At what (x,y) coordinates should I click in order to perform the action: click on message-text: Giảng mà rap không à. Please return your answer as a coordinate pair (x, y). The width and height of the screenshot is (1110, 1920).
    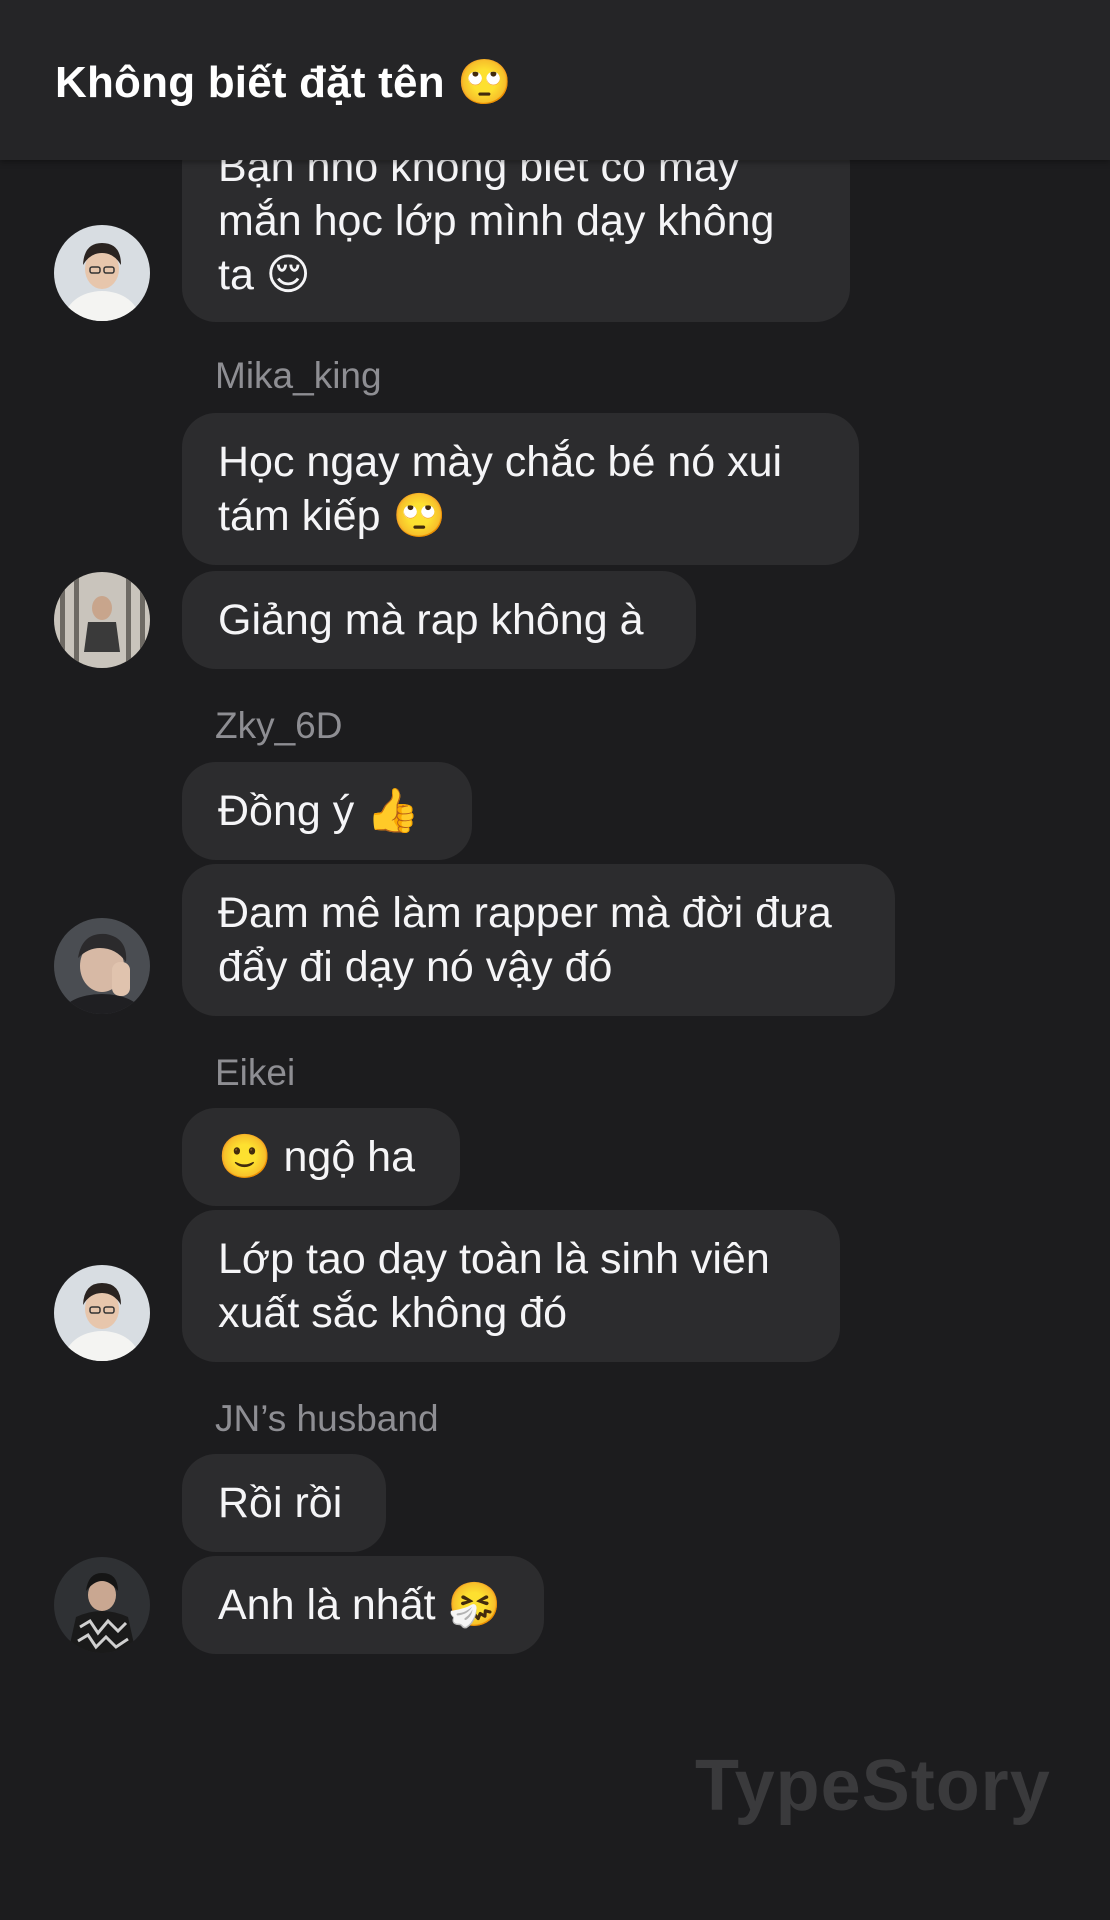
    Looking at the image, I should click on (431, 620).